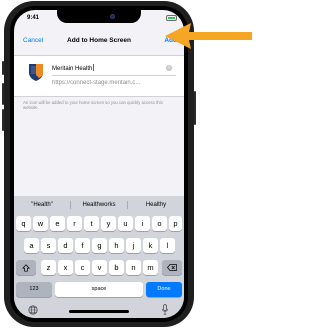 The image size is (320, 329). Describe the element at coordinates (133, 245) in the screenshot. I see `key-j: j` at that location.